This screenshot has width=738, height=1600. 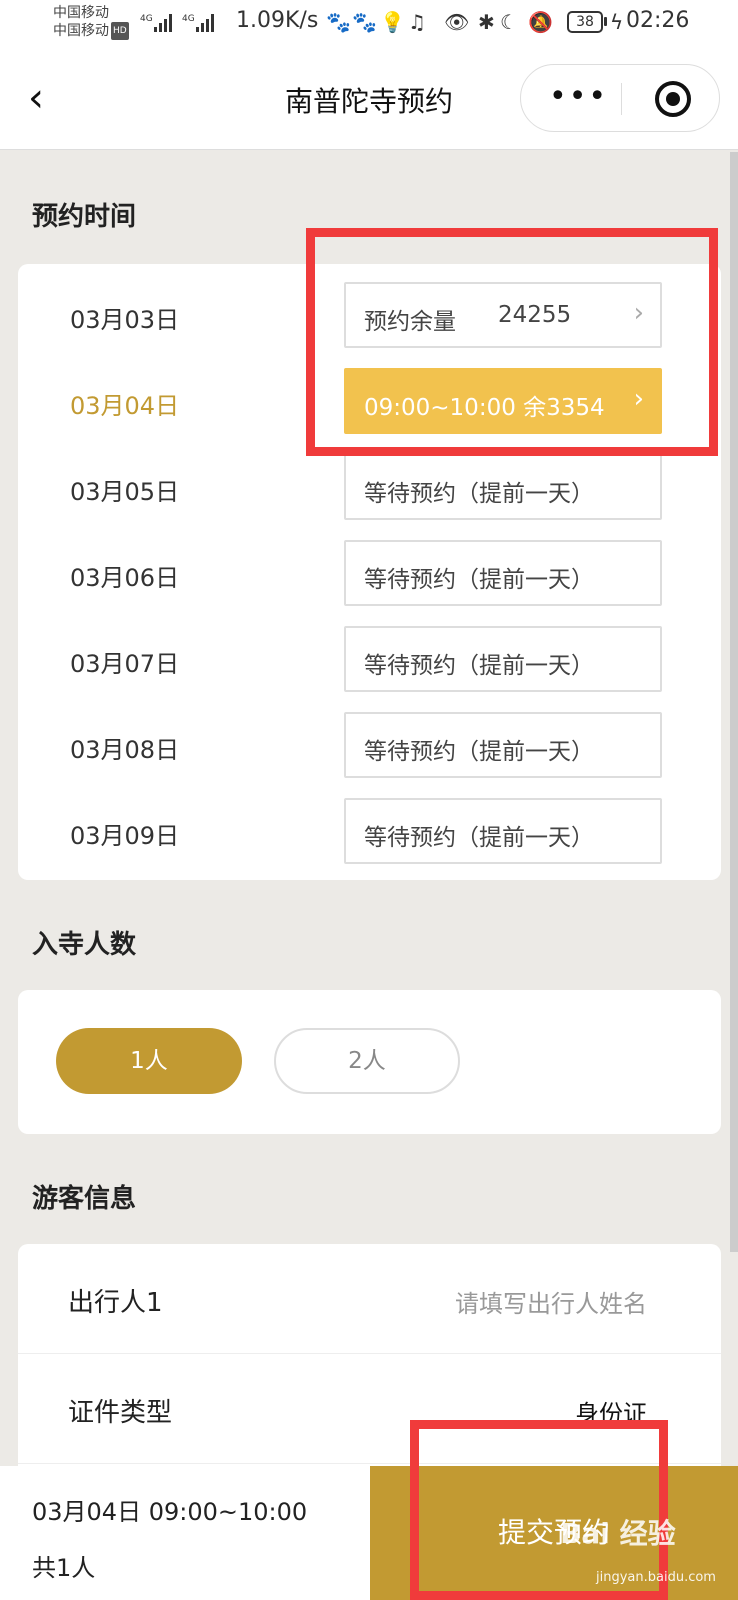 What do you see at coordinates (125, 836) in the screenshot?
I see `date-label: 03月09日` at bounding box center [125, 836].